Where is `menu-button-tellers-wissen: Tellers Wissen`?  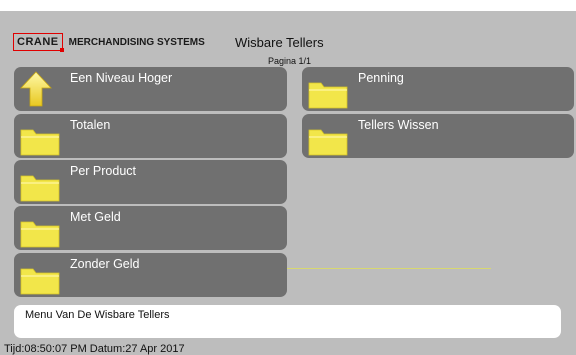 menu-button-tellers-wissen: Tellers Wissen is located at coordinates (438, 136).